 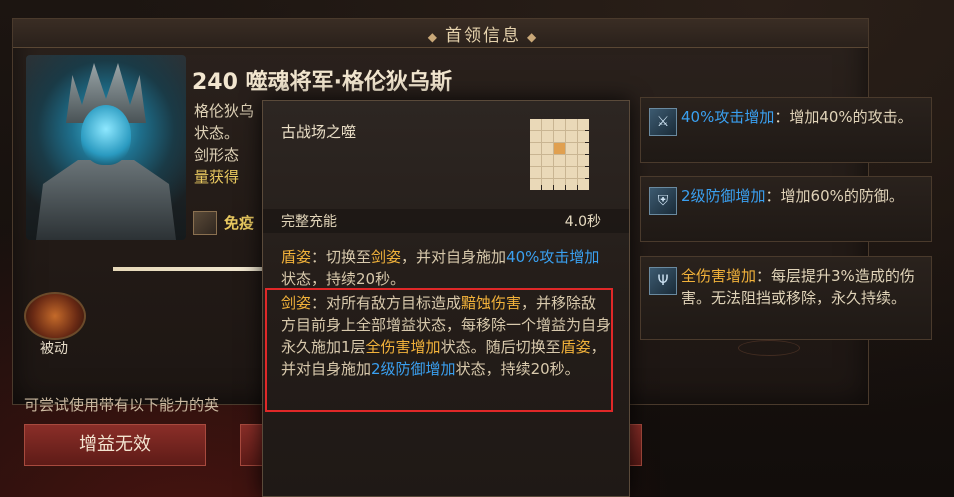 I want to click on trident-icon: Ψ, so click(x=663, y=281).